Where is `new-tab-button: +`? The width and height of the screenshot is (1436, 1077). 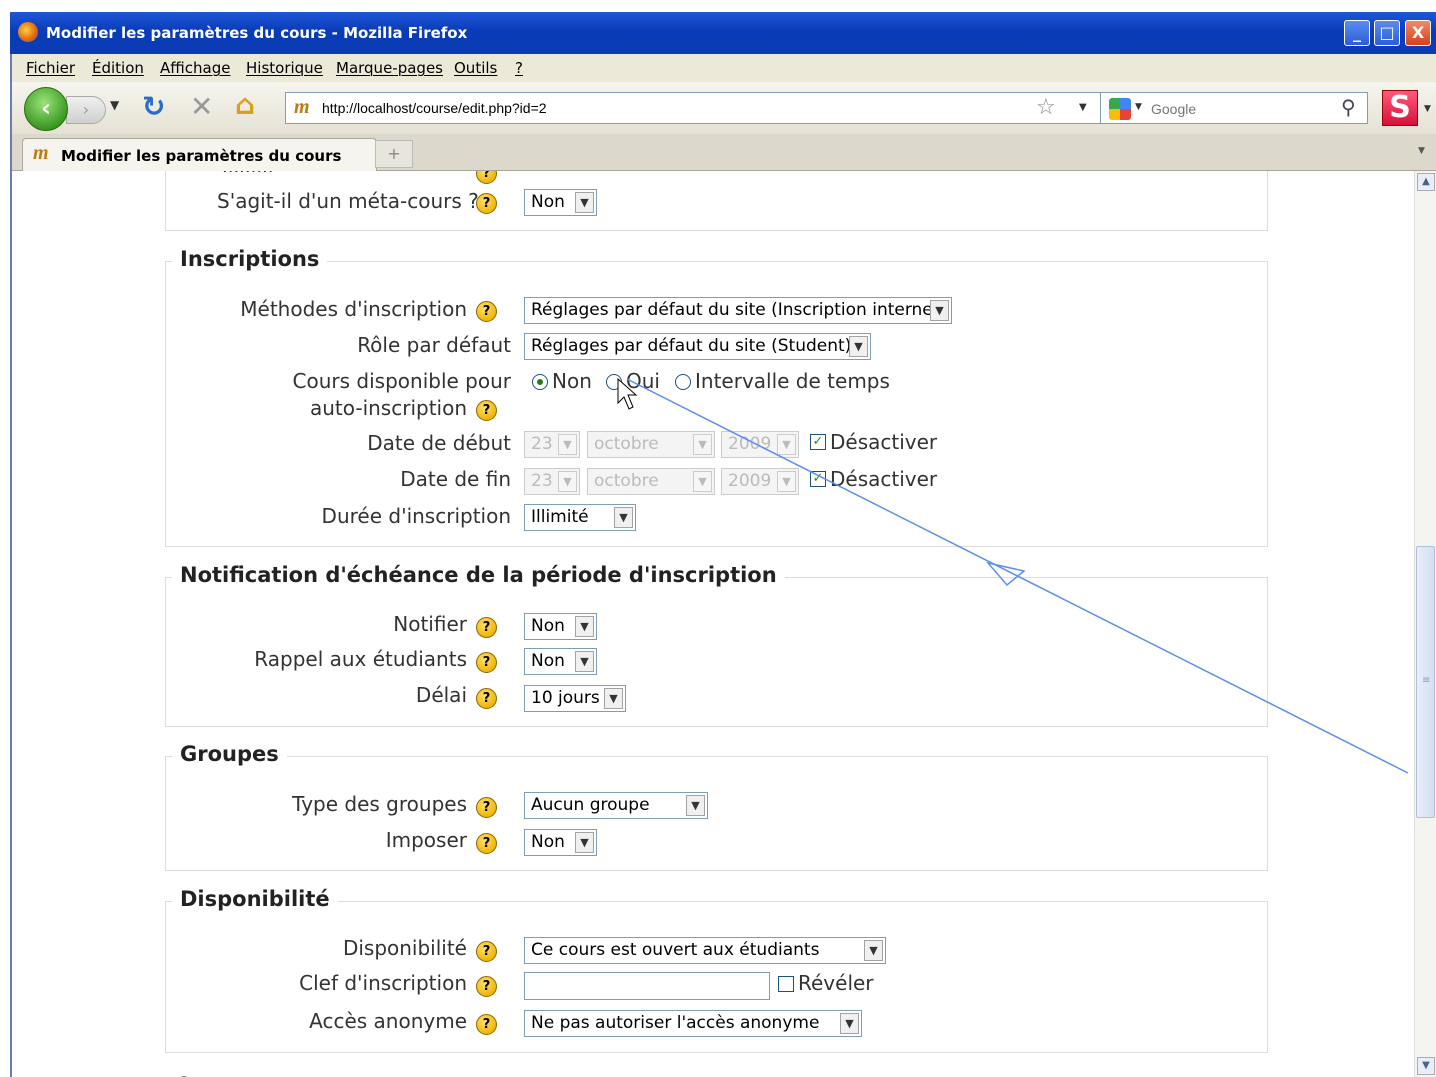 new-tab-button: + is located at coordinates (394, 154).